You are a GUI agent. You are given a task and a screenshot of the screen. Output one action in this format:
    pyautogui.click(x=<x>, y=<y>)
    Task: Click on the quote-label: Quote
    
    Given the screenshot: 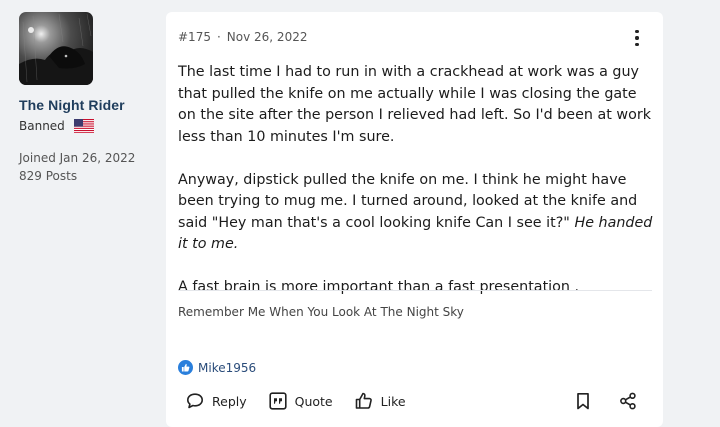 What is the action you would take?
    pyautogui.click(x=313, y=401)
    